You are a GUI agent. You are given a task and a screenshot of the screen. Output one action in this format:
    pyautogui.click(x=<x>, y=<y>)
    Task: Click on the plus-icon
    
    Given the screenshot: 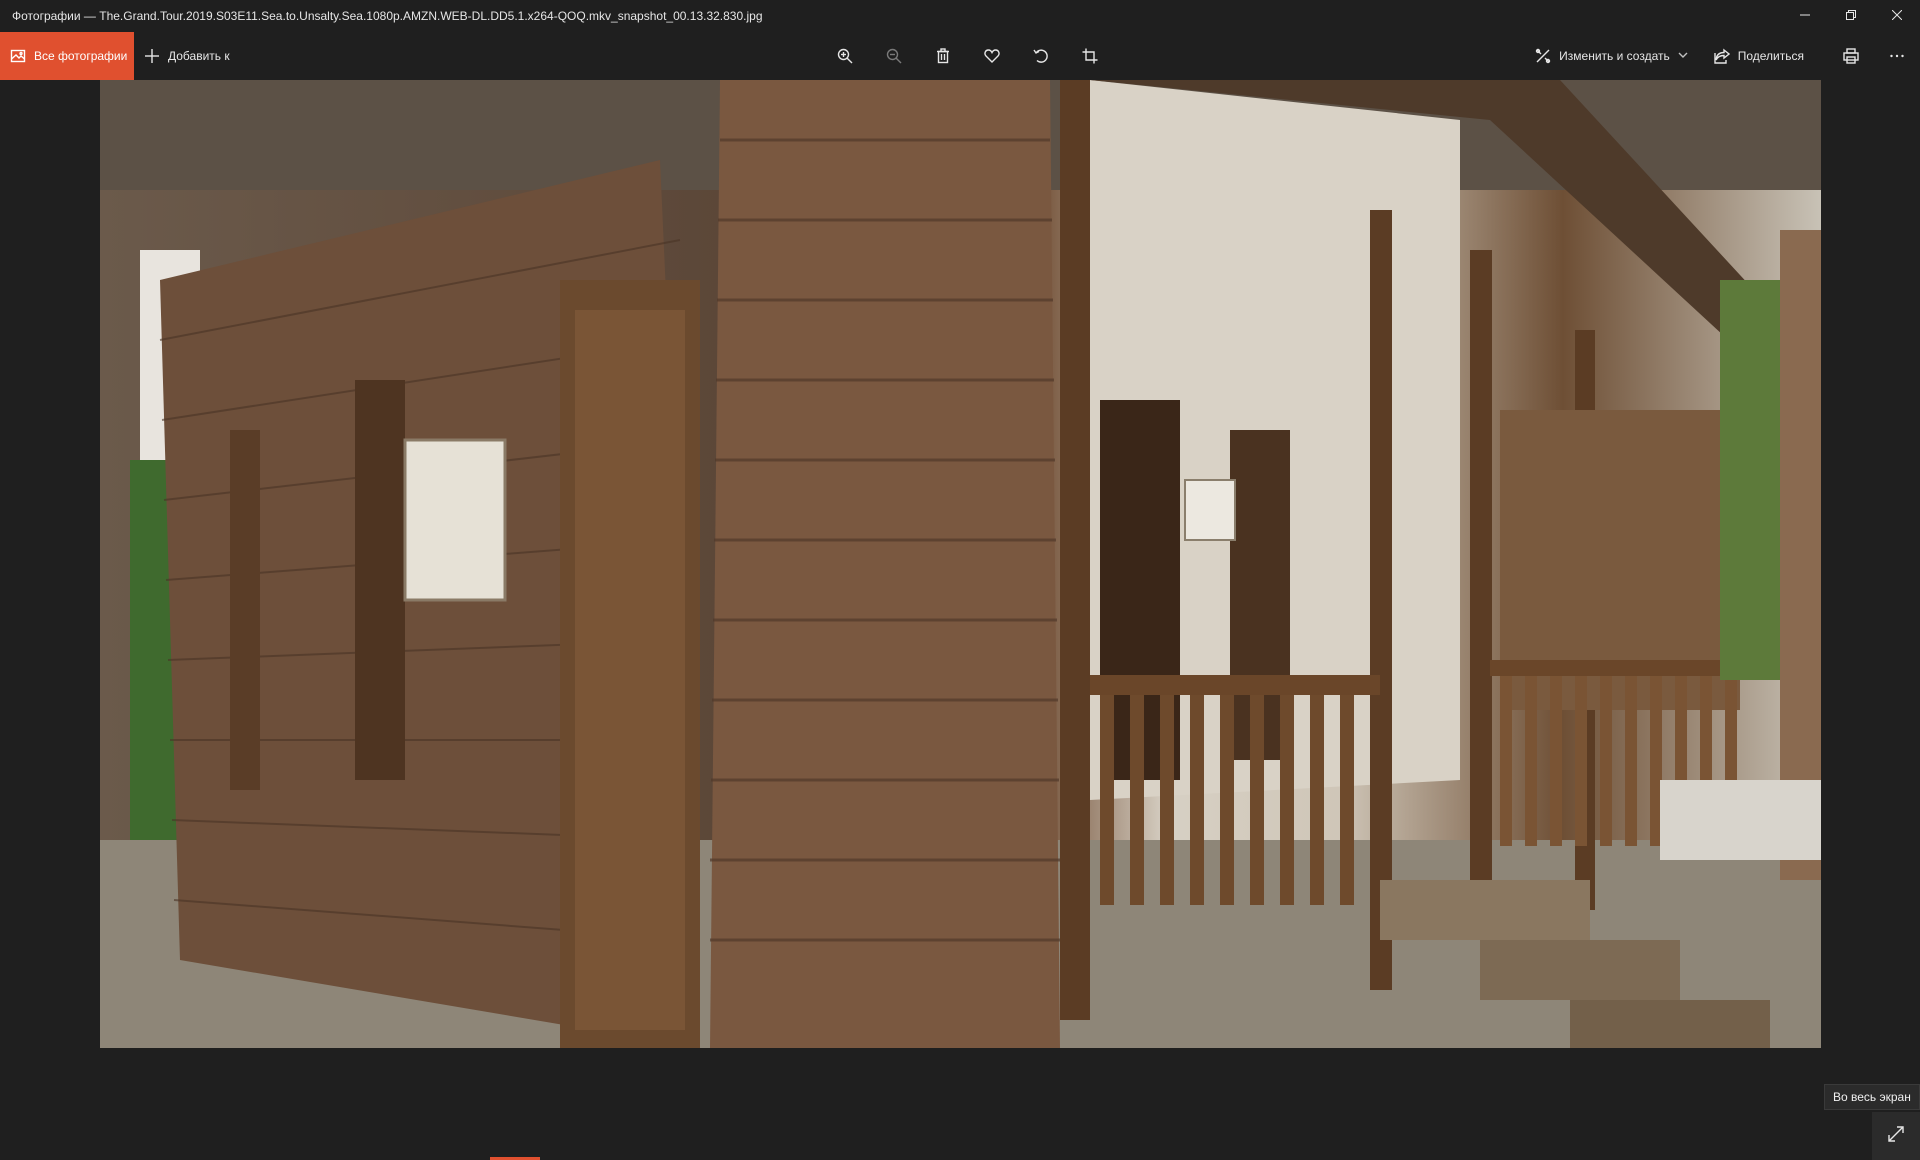 What is the action you would take?
    pyautogui.click(x=152, y=56)
    